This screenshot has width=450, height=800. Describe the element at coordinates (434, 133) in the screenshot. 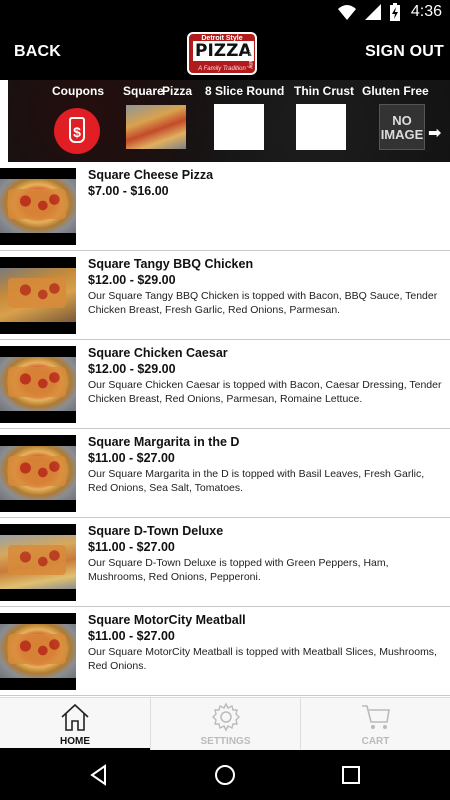

I see `scroll-right-arrow-icon: ➡` at that location.